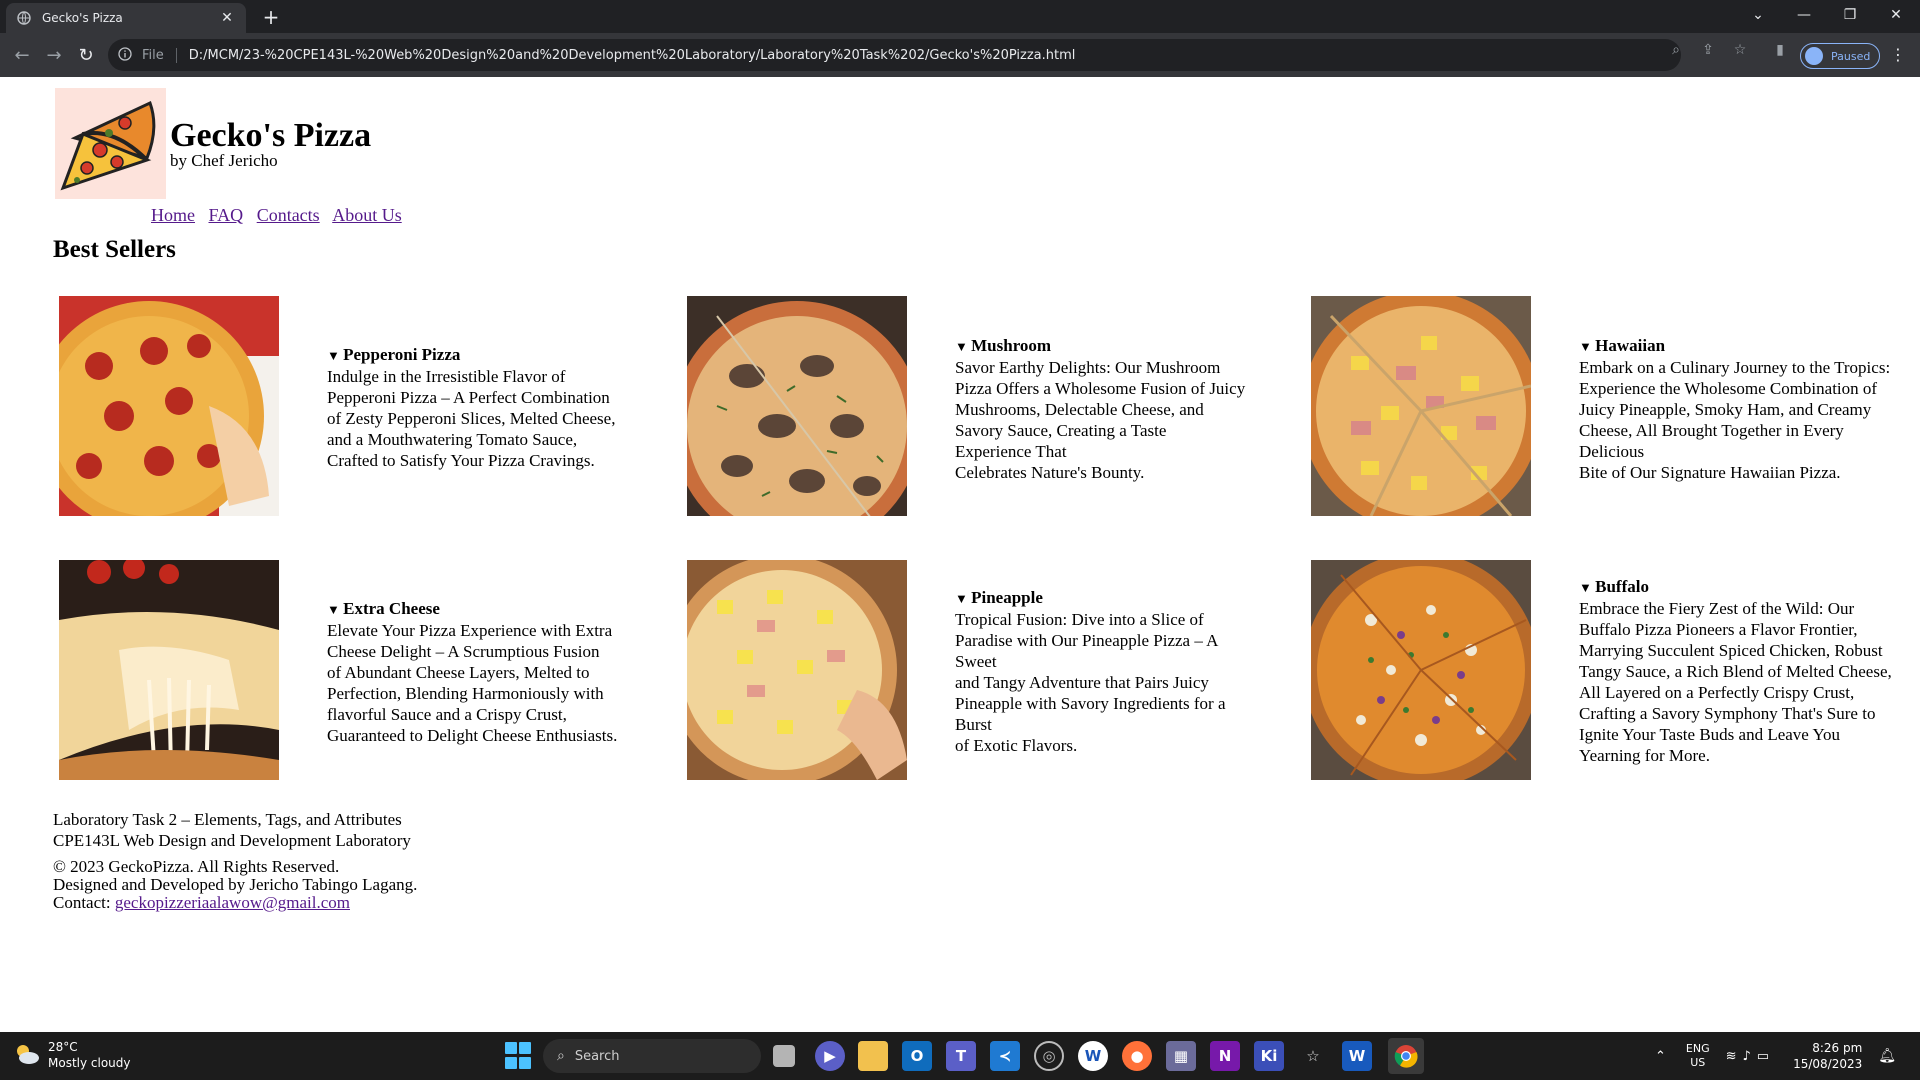  I want to click on onenote-icon: N, so click(1225, 1056).